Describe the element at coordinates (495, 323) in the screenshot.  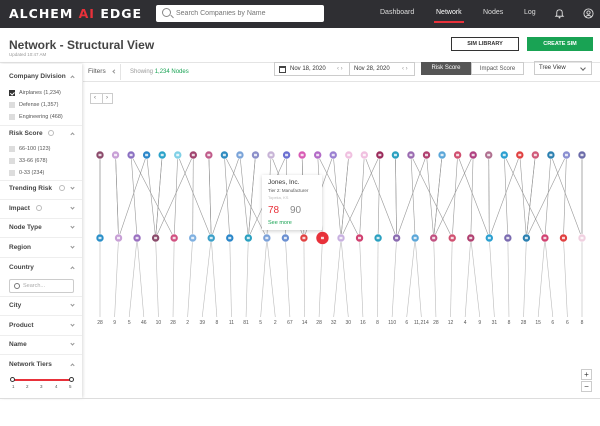
I see `node-count-label: 31` at that location.